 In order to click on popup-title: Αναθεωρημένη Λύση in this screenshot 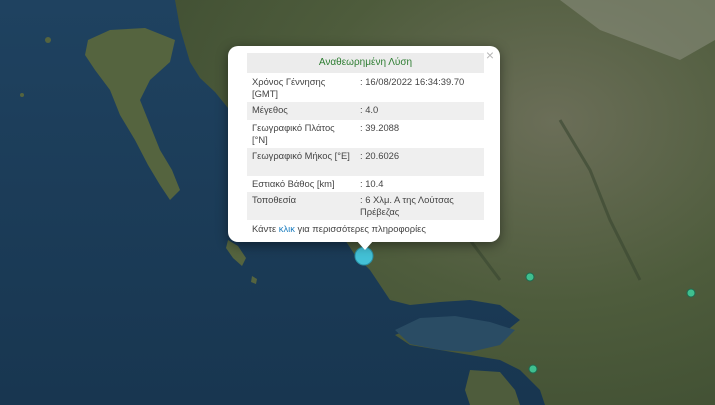, I will do `click(365, 63)`.